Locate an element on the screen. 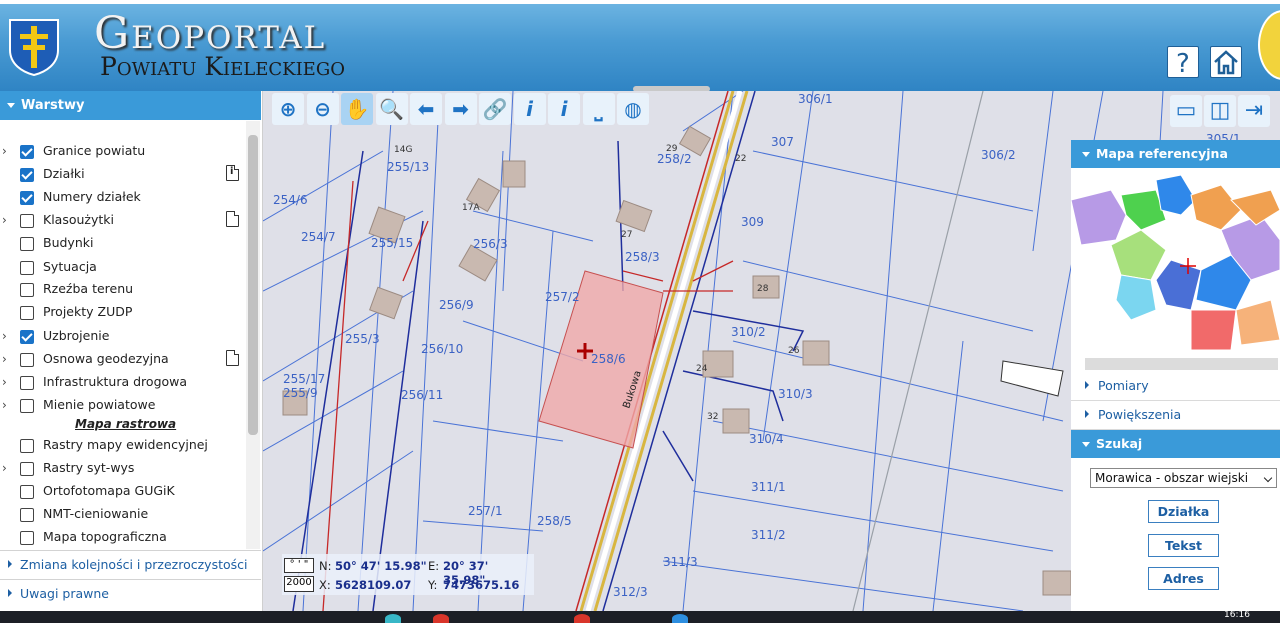 The width and height of the screenshot is (1280, 623). reference-map-image is located at coordinates (1175, 263).